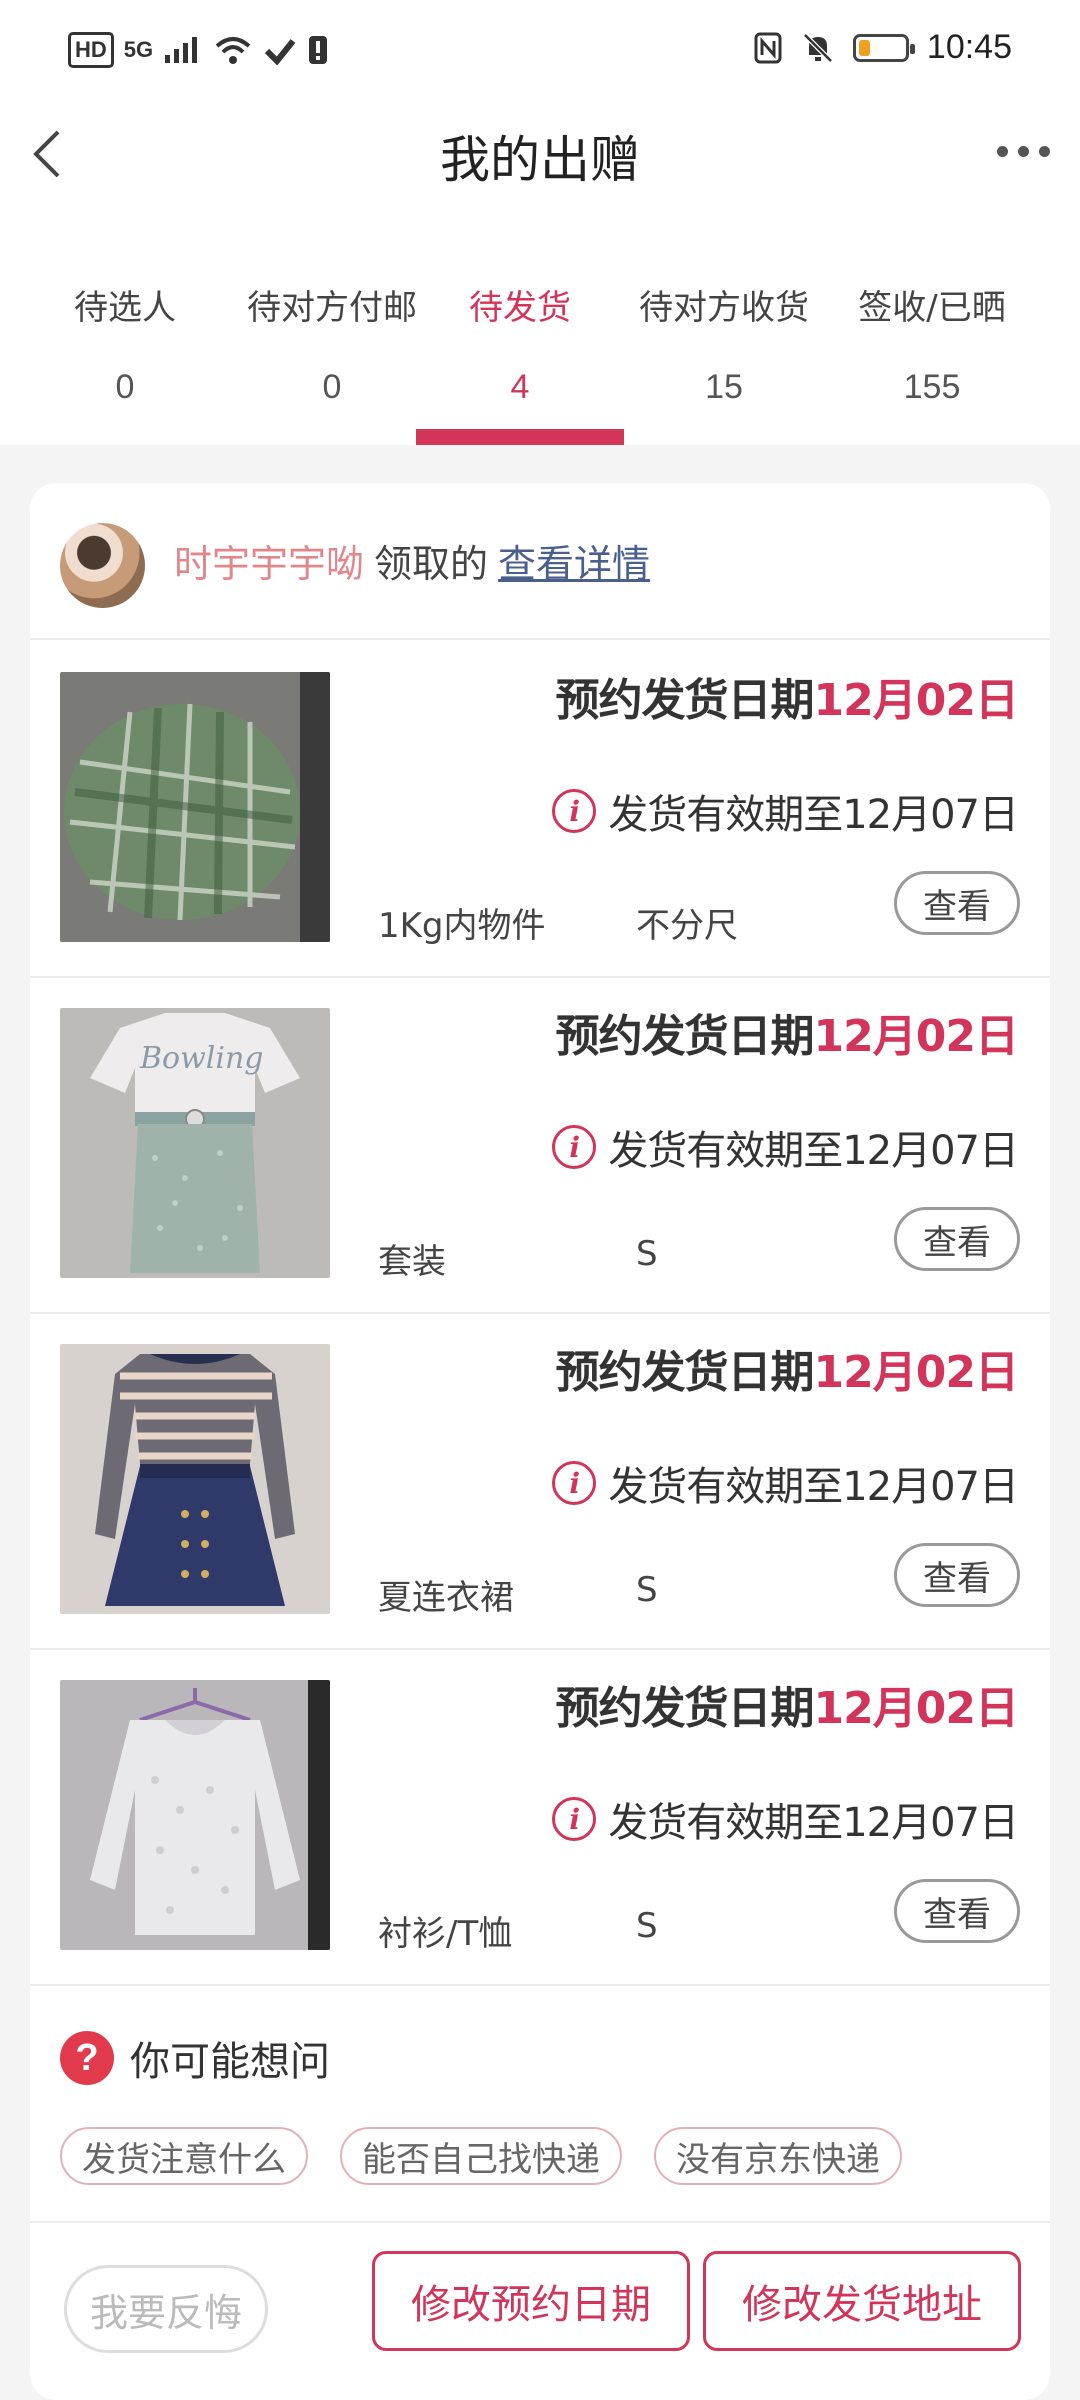  I want to click on page-title: 我的出赠, so click(540, 160).